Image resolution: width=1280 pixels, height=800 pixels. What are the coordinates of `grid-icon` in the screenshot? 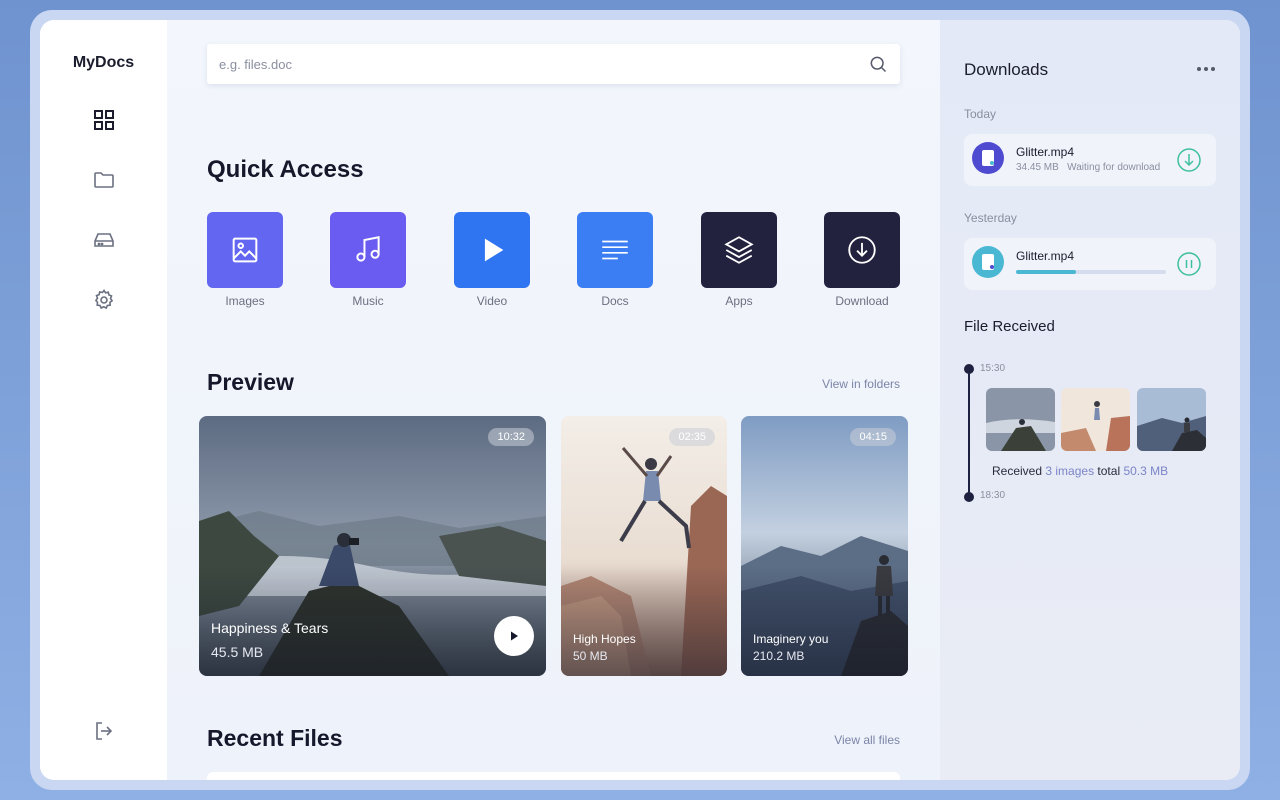 It's located at (104, 120).